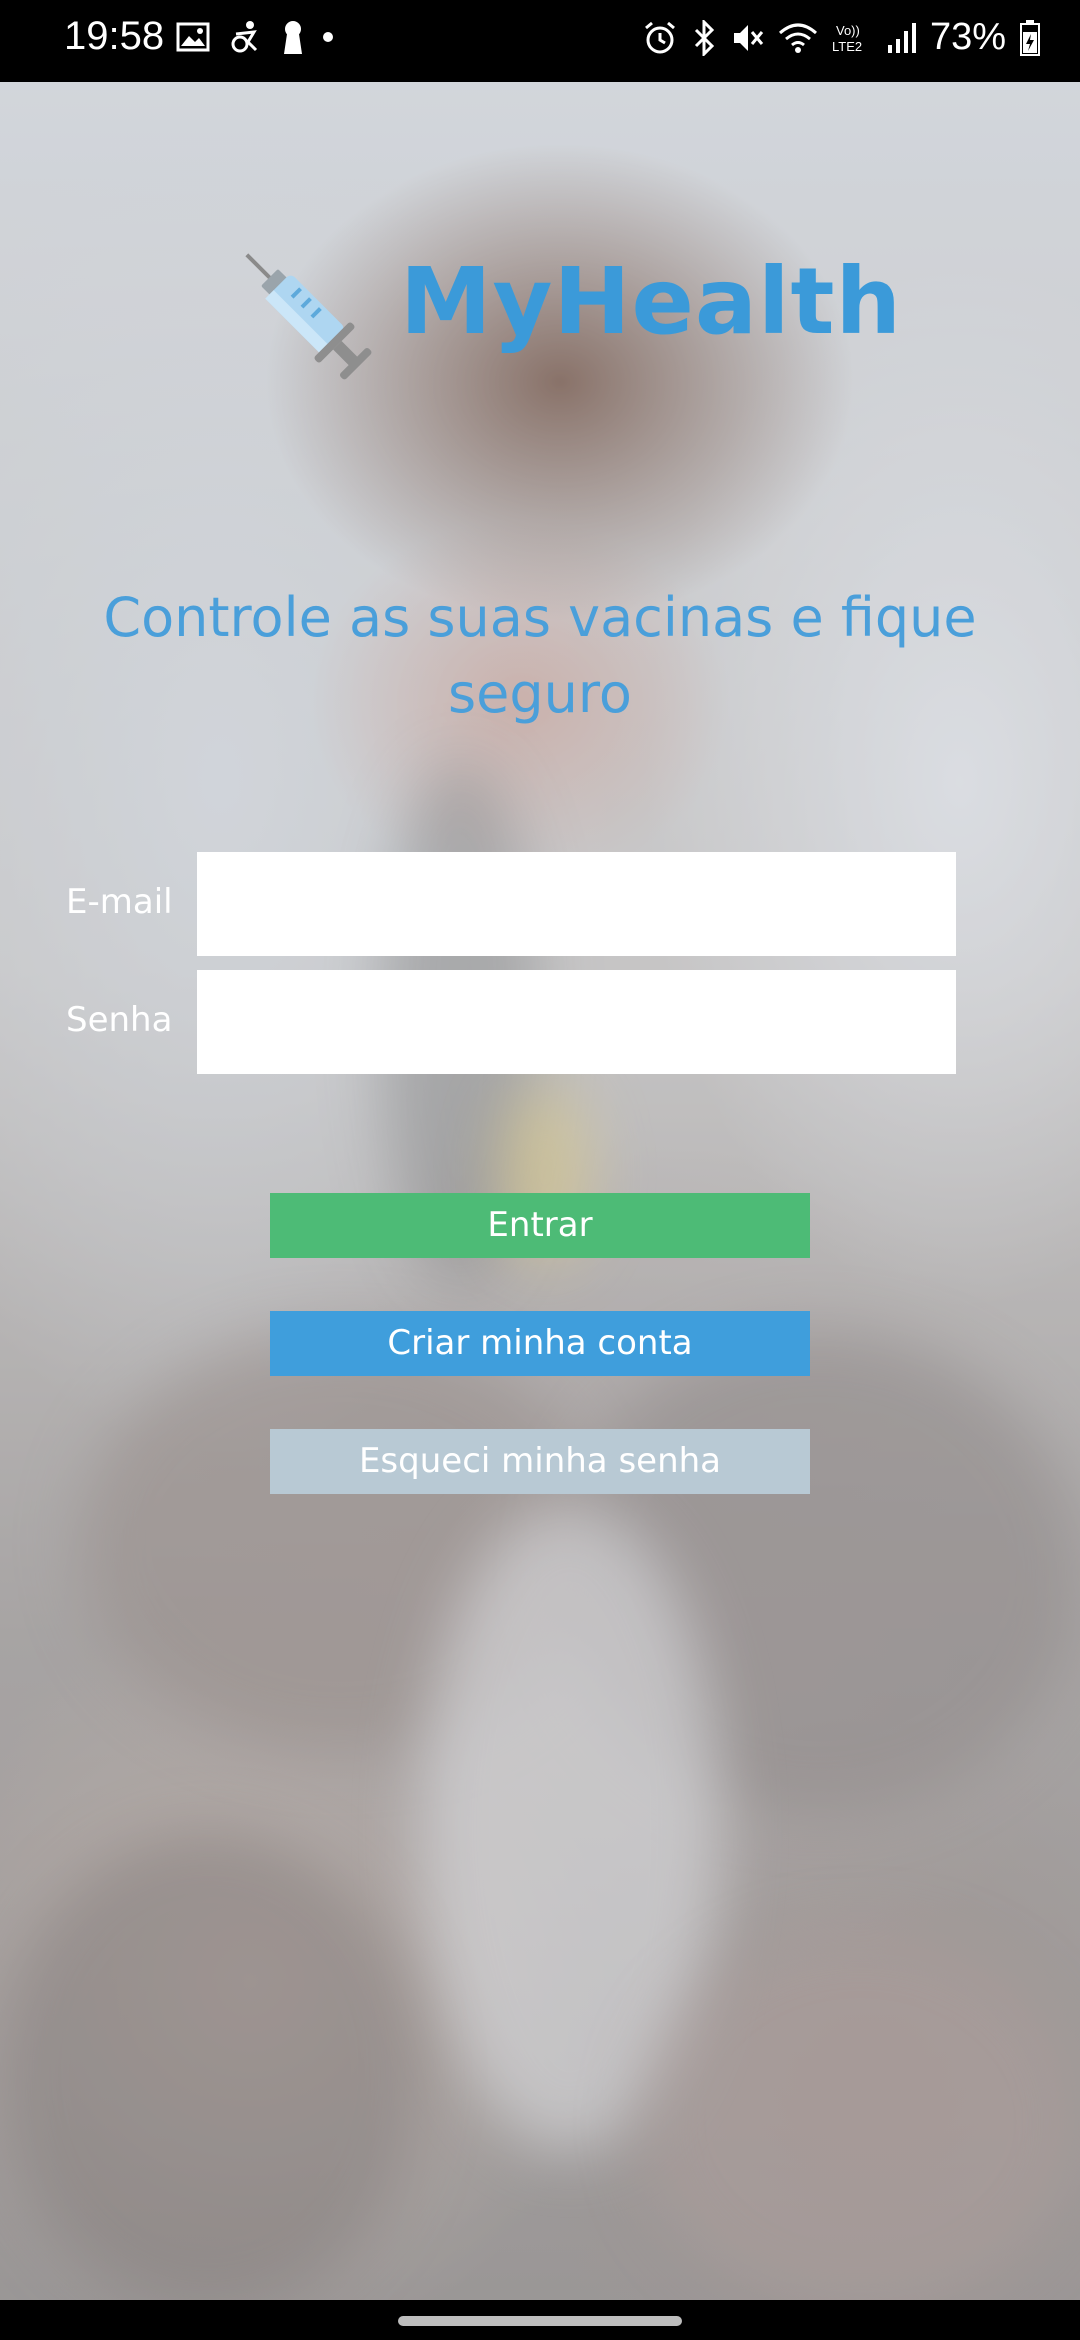  Describe the element at coordinates (540, 41) in the screenshot. I see `status-bar: 19:58 Vo)) LTE2 73%` at that location.